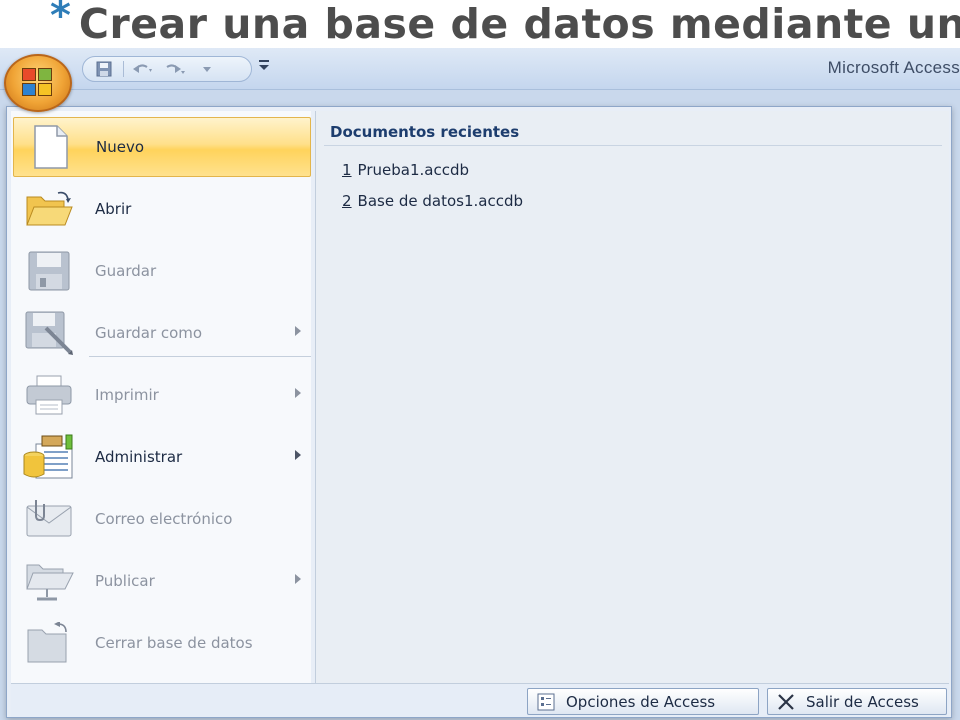 This screenshot has width=960, height=720. I want to click on quick-access-toolbar, so click(167, 69).